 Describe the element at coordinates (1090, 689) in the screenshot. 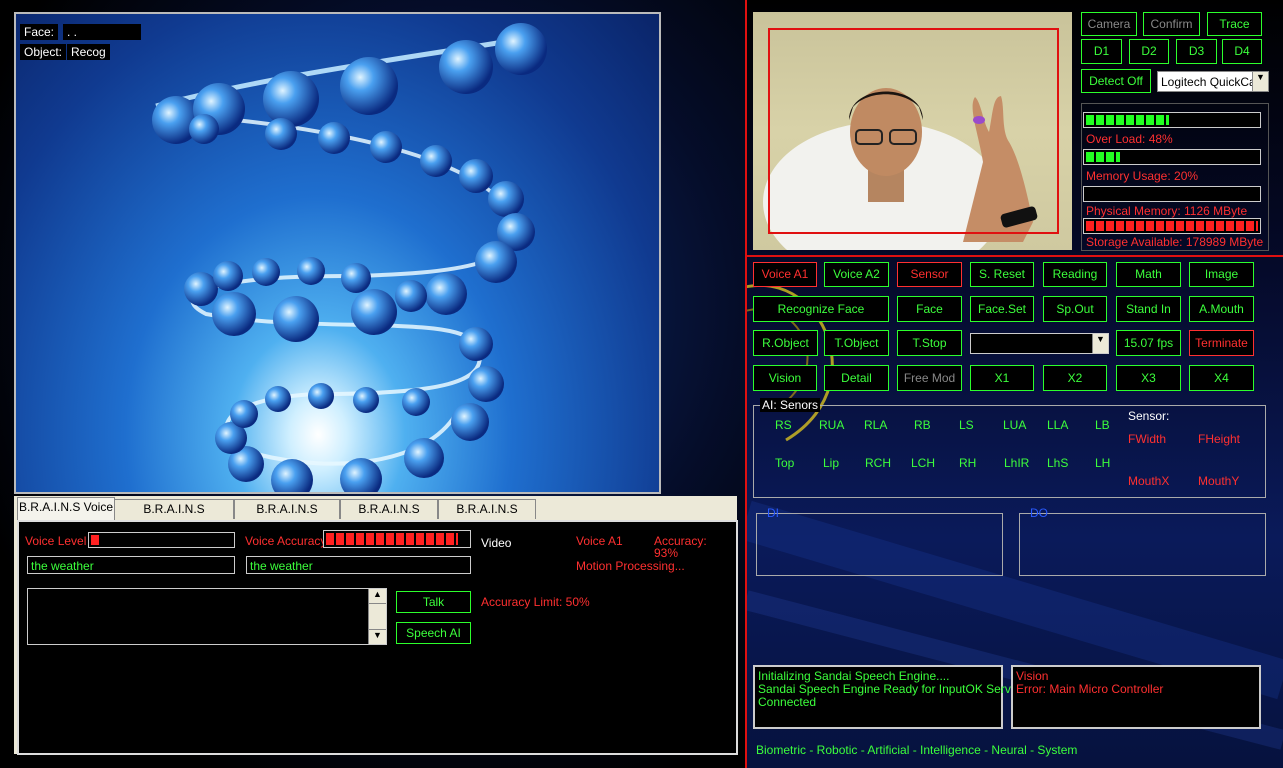

I see `log-line: Error: Main Micro Controller` at that location.